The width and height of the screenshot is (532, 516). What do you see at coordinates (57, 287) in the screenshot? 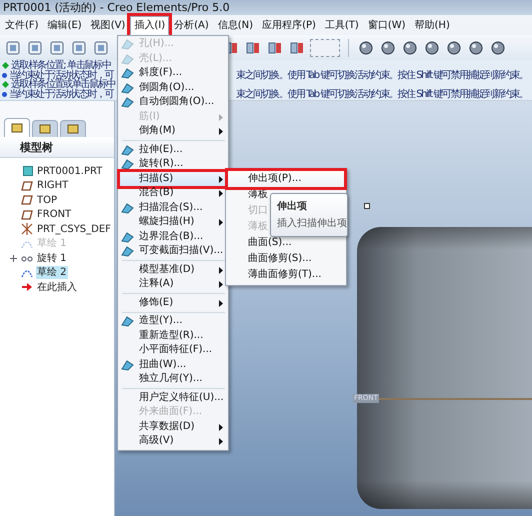
I see `tree-item: 在此插入` at bounding box center [57, 287].